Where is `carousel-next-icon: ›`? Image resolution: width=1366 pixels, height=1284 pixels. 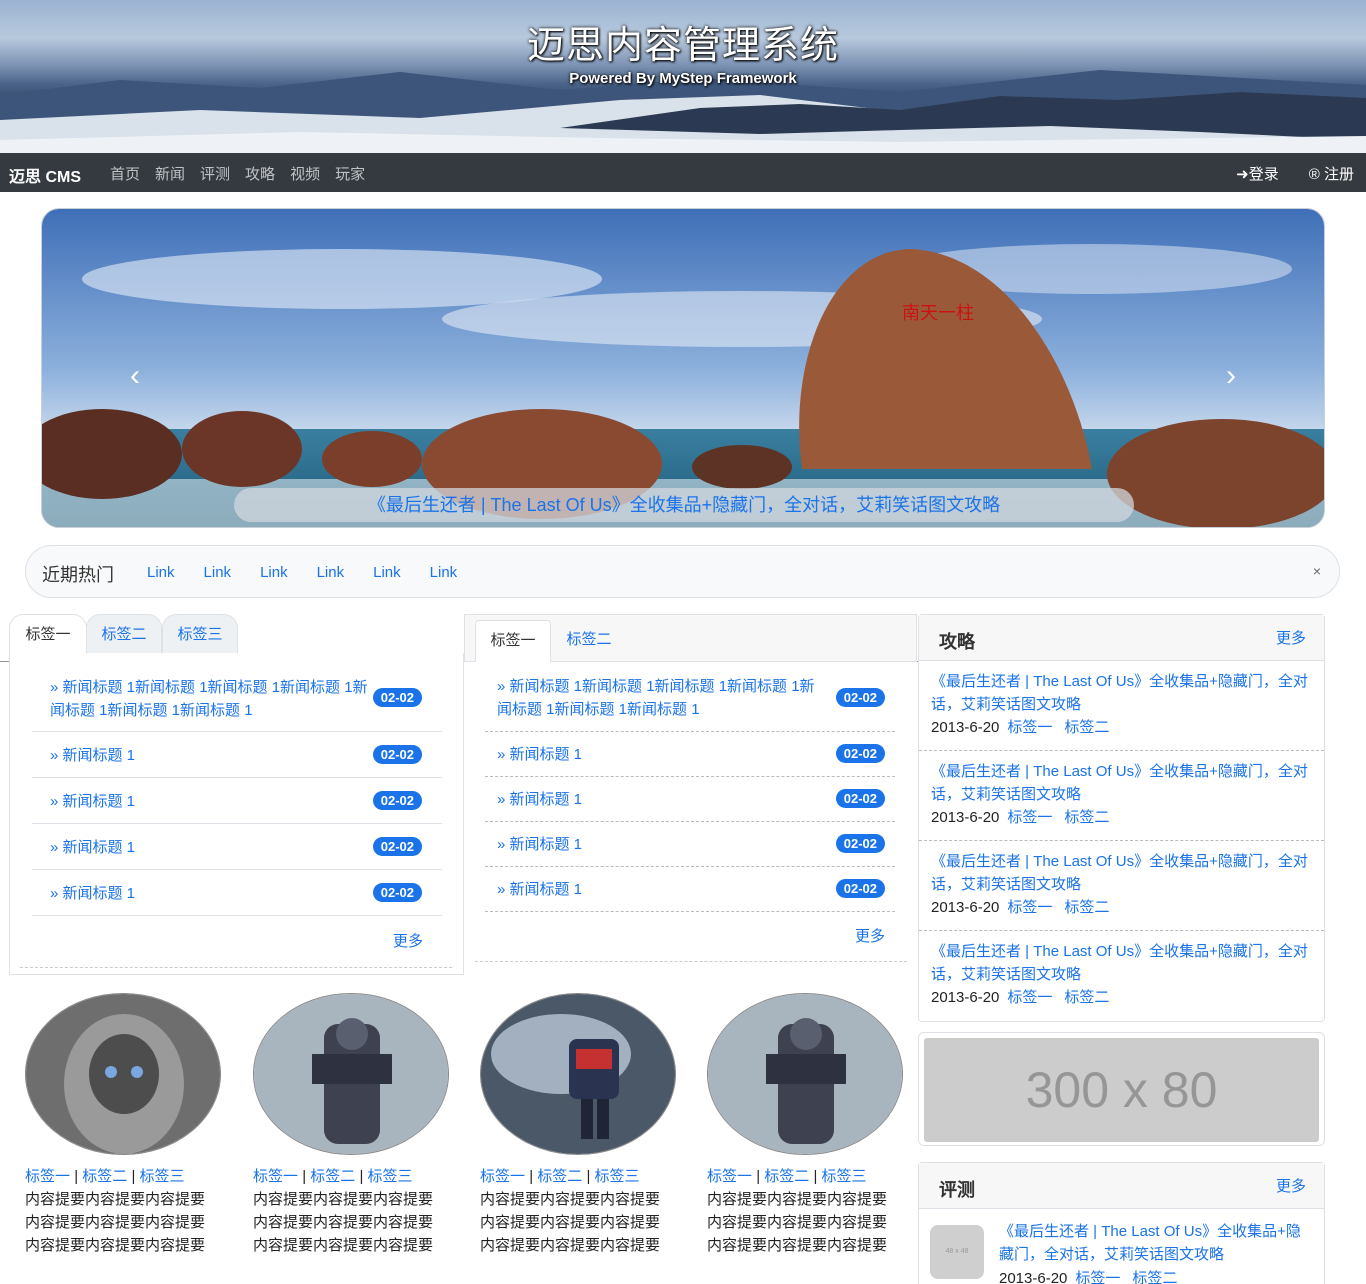 carousel-next-icon: › is located at coordinates (1231, 376).